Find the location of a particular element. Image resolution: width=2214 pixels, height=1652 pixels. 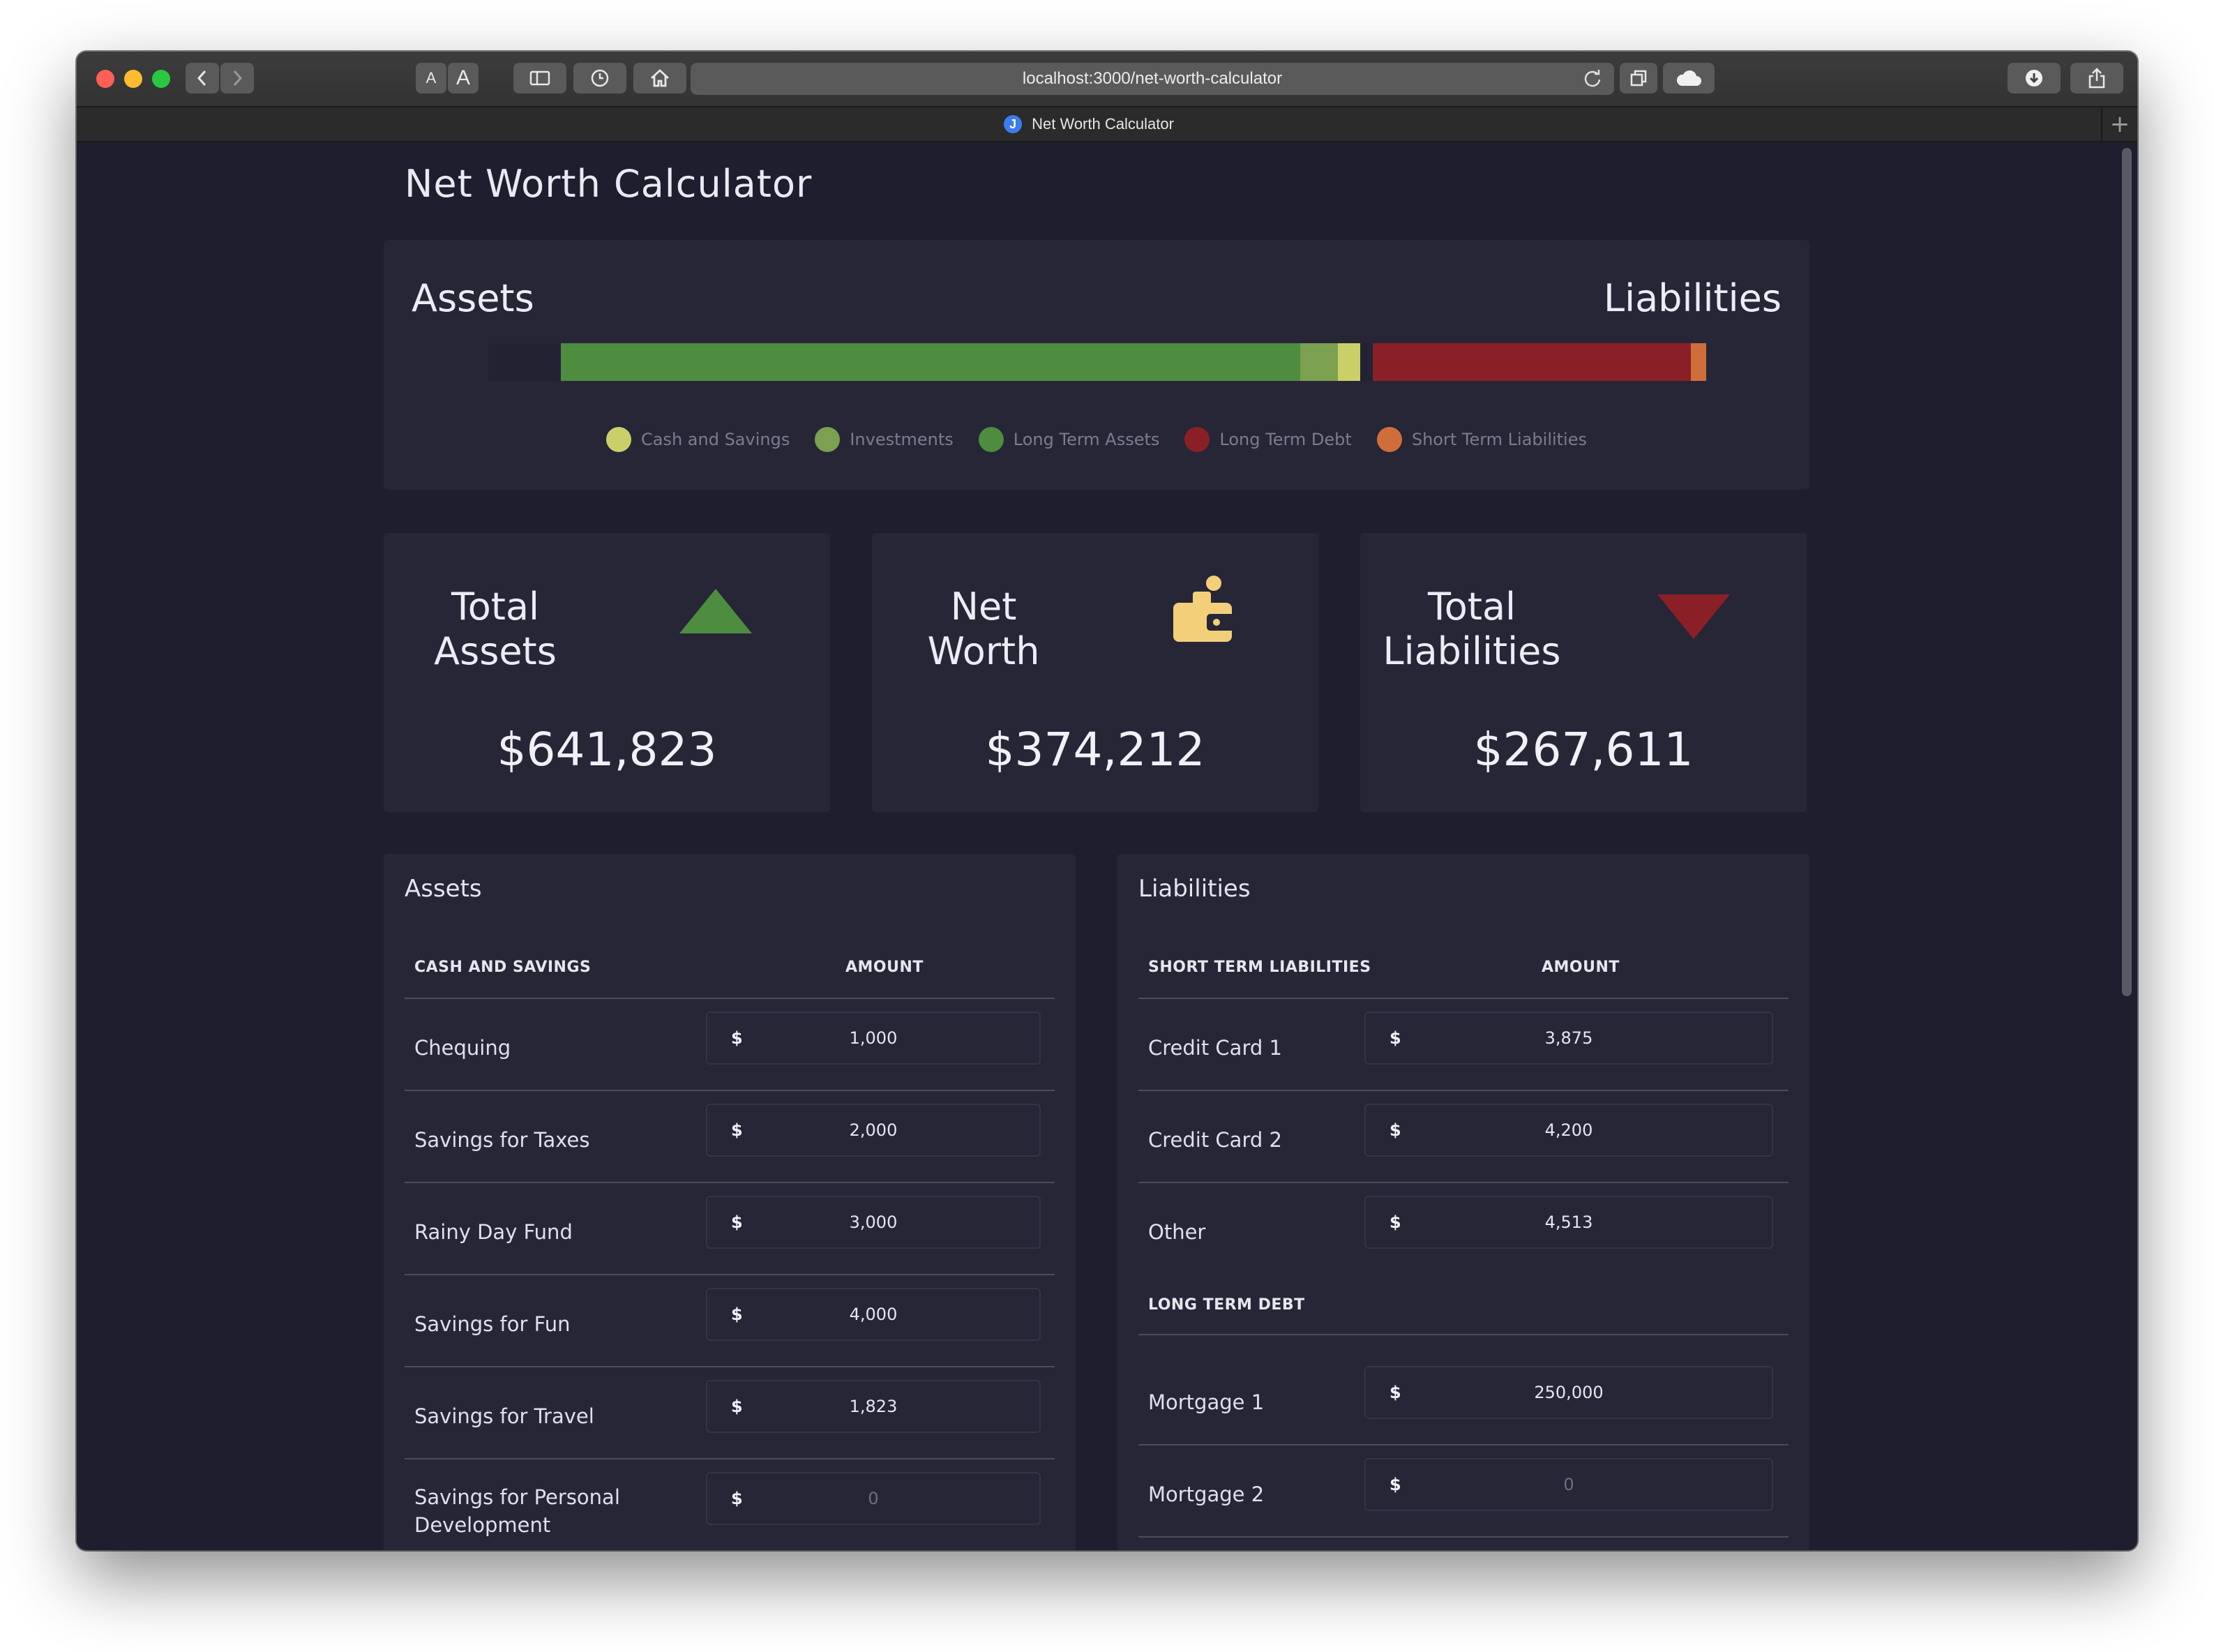

asset-row-label: Savings for Travel is located at coordinates (504, 1416).